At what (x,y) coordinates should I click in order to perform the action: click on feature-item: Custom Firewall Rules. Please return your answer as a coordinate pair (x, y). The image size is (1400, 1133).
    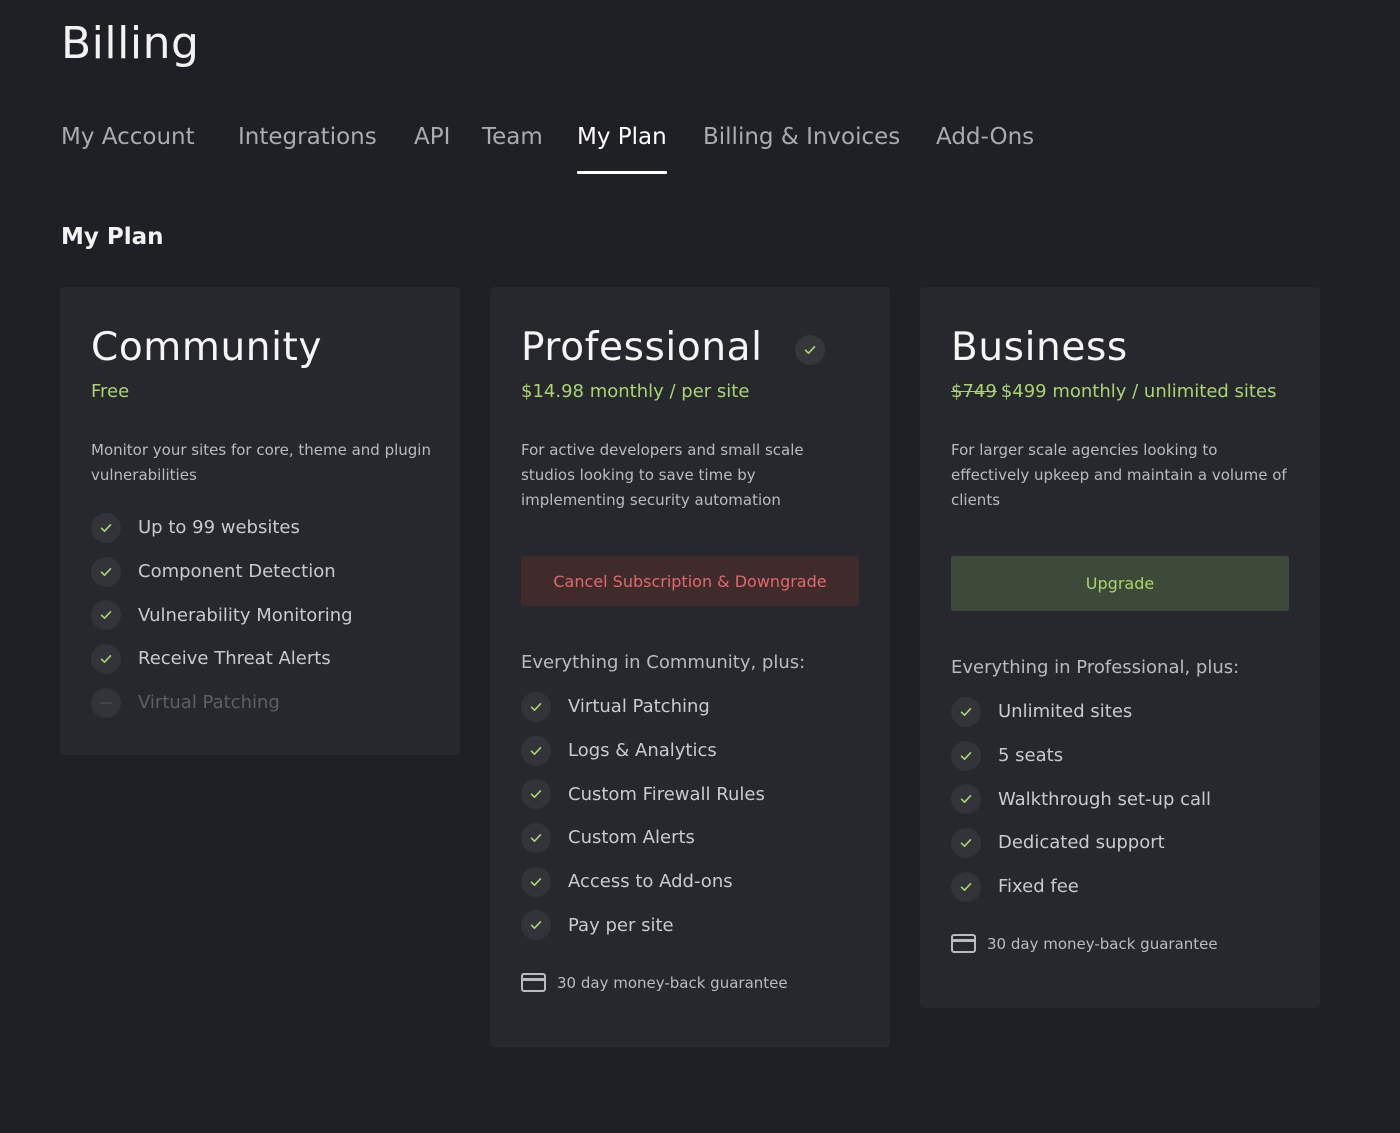
    Looking at the image, I should click on (643, 794).